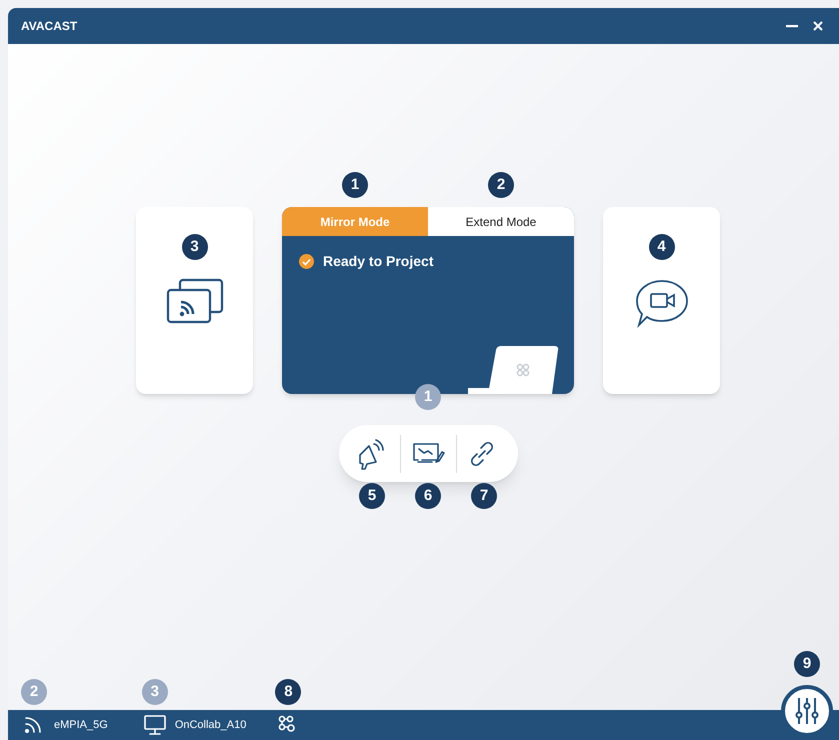 The image size is (839, 740). What do you see at coordinates (807, 664) in the screenshot?
I see `callout-marker: 9` at bounding box center [807, 664].